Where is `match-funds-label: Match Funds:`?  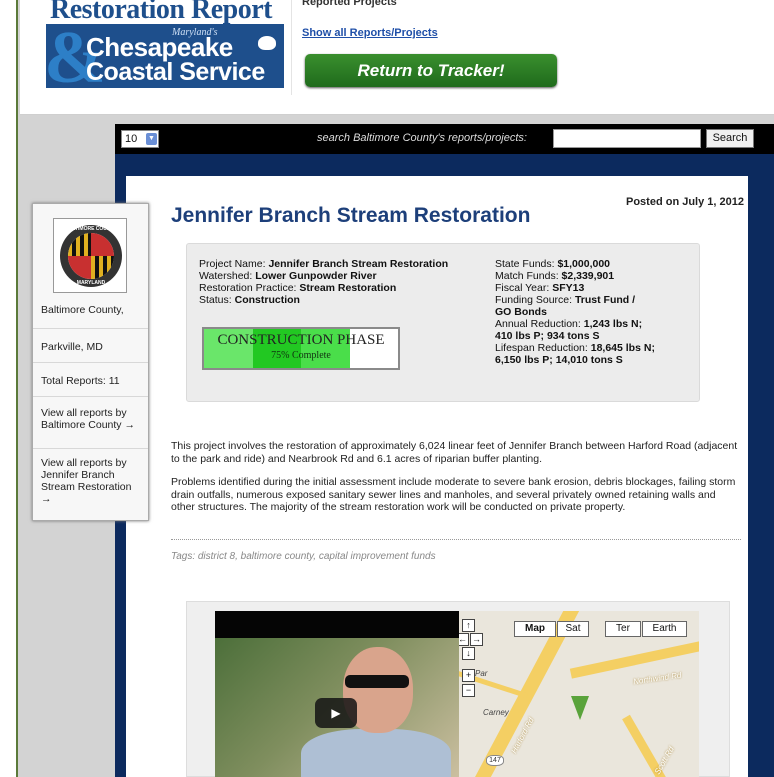 match-funds-label: Match Funds: is located at coordinates (528, 276).